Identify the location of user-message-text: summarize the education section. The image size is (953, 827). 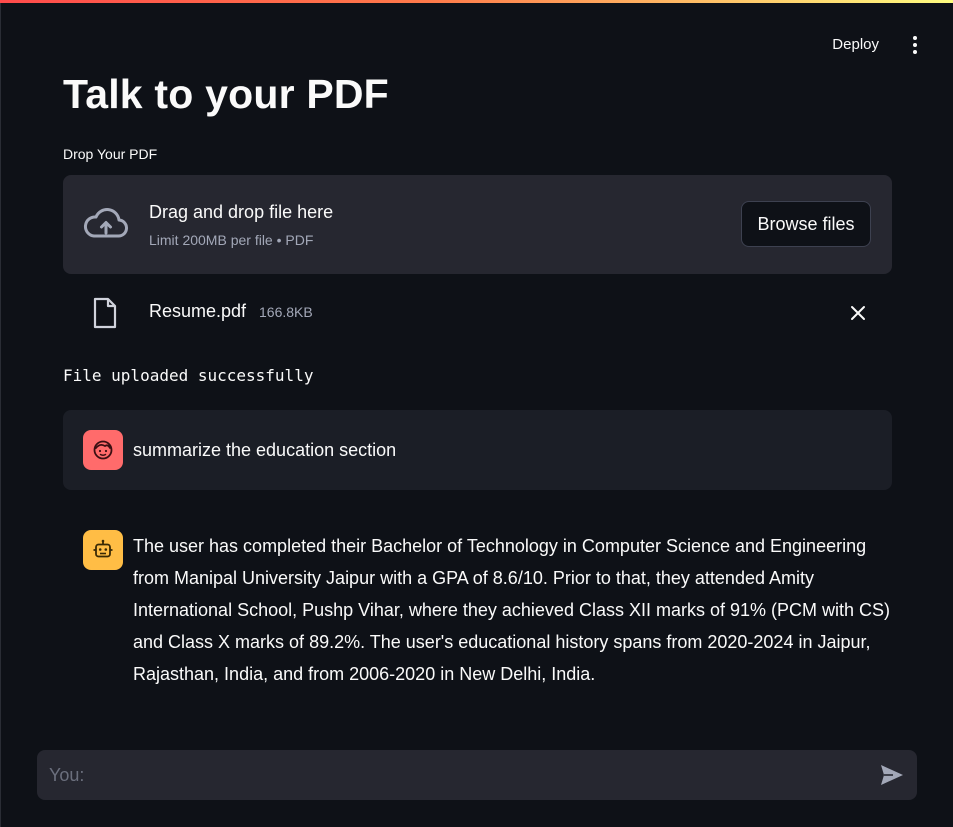
(265, 450).